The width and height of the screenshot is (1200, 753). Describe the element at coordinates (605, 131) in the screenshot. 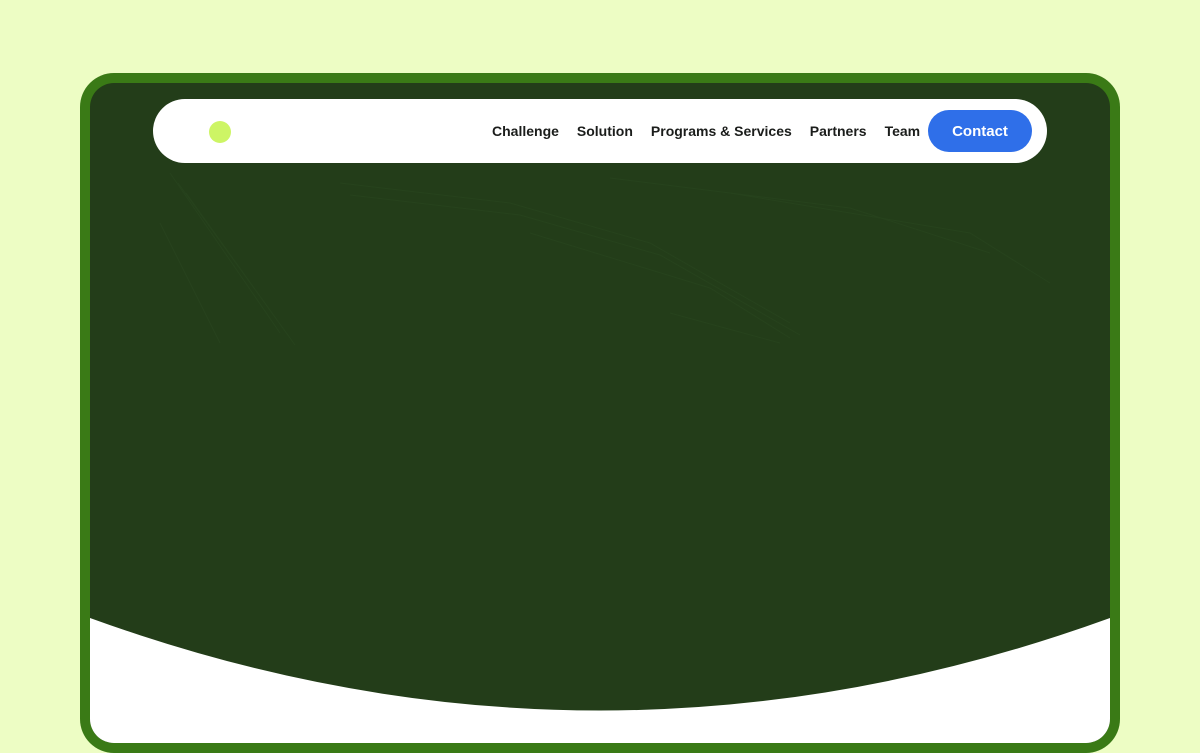

I see `nav-link-solution: Solution` at that location.